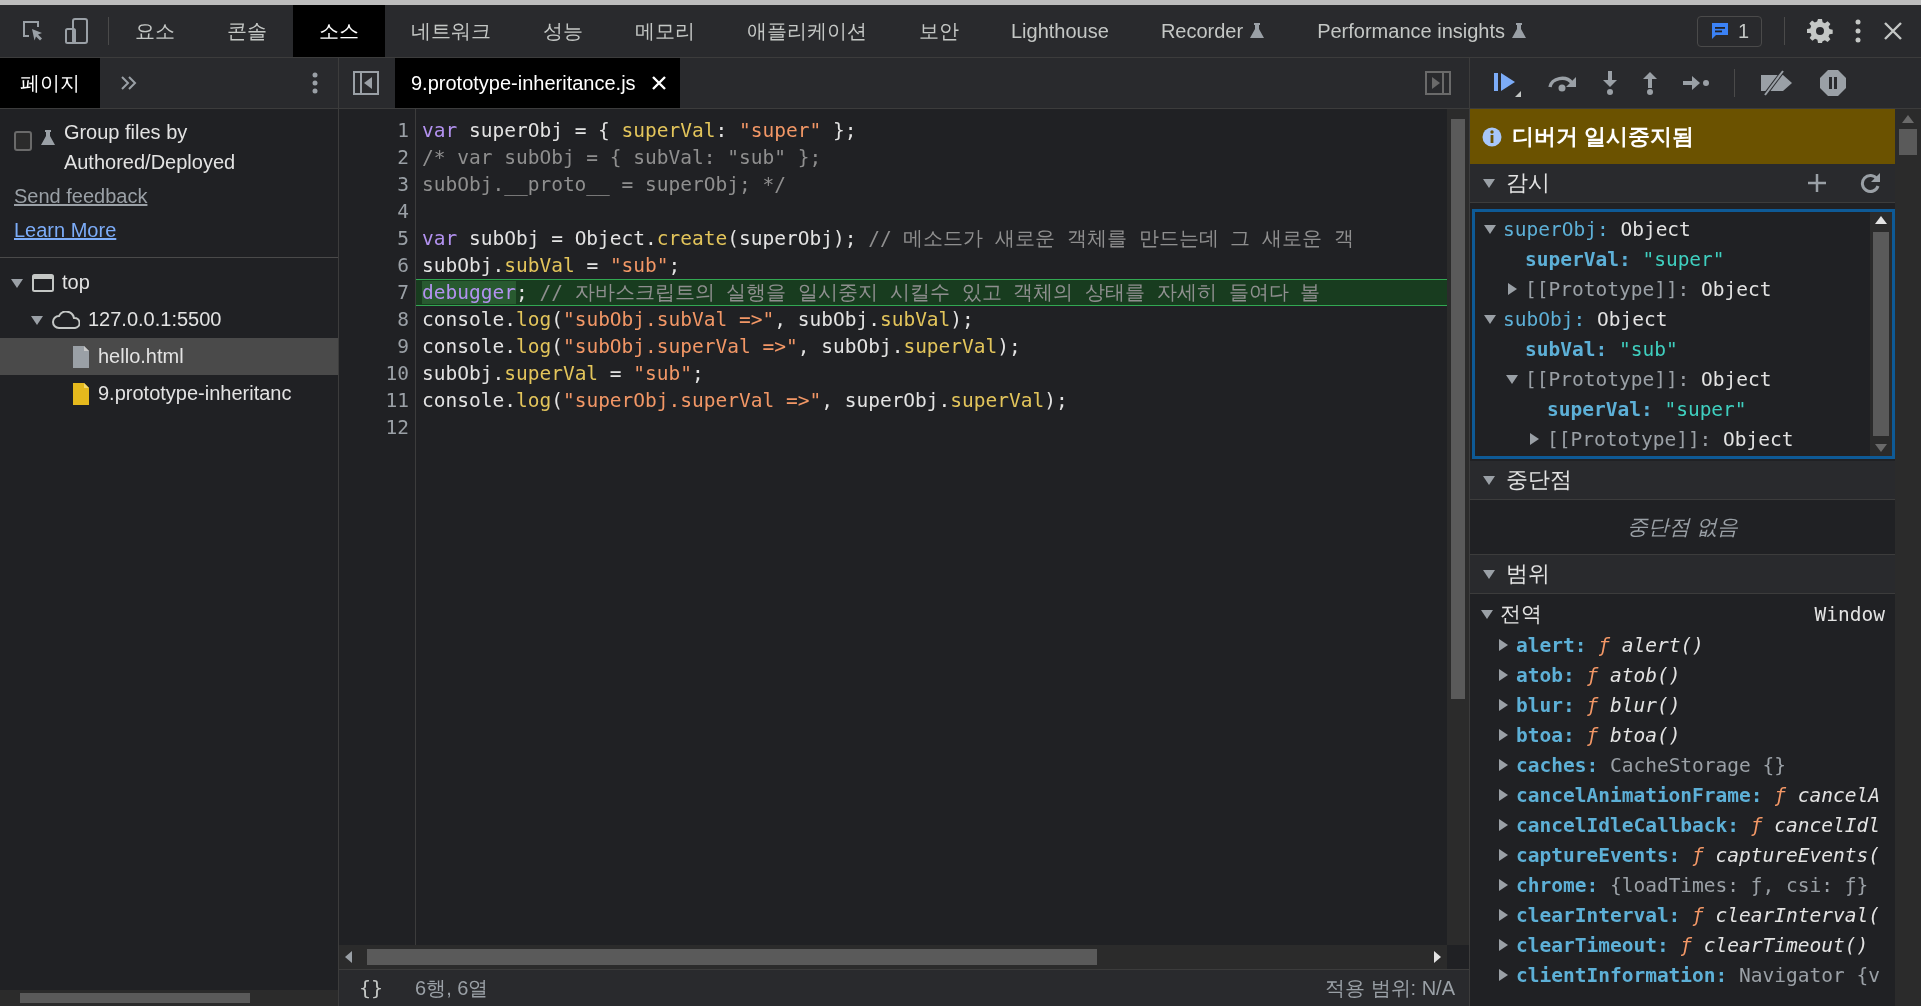 This screenshot has height=1006, width=1921. What do you see at coordinates (1893, 31) in the screenshot?
I see `close-icon` at bounding box center [1893, 31].